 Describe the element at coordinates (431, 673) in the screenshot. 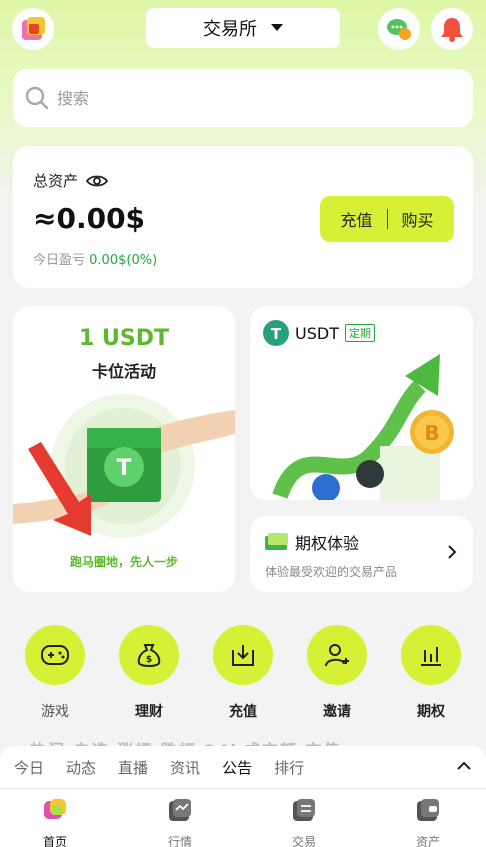

I see `quick-action-options: 期权` at that location.